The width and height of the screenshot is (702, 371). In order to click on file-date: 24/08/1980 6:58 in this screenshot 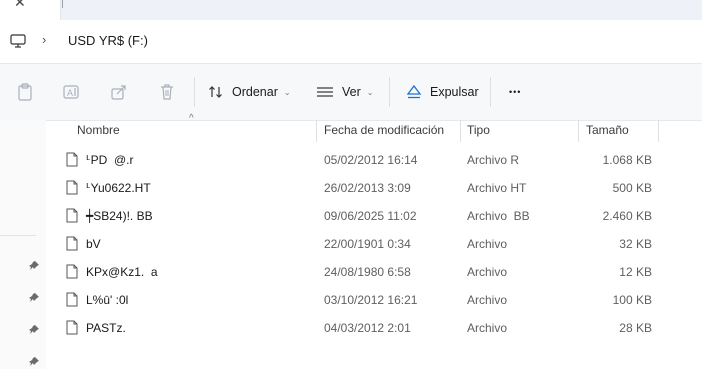, I will do `click(367, 272)`.